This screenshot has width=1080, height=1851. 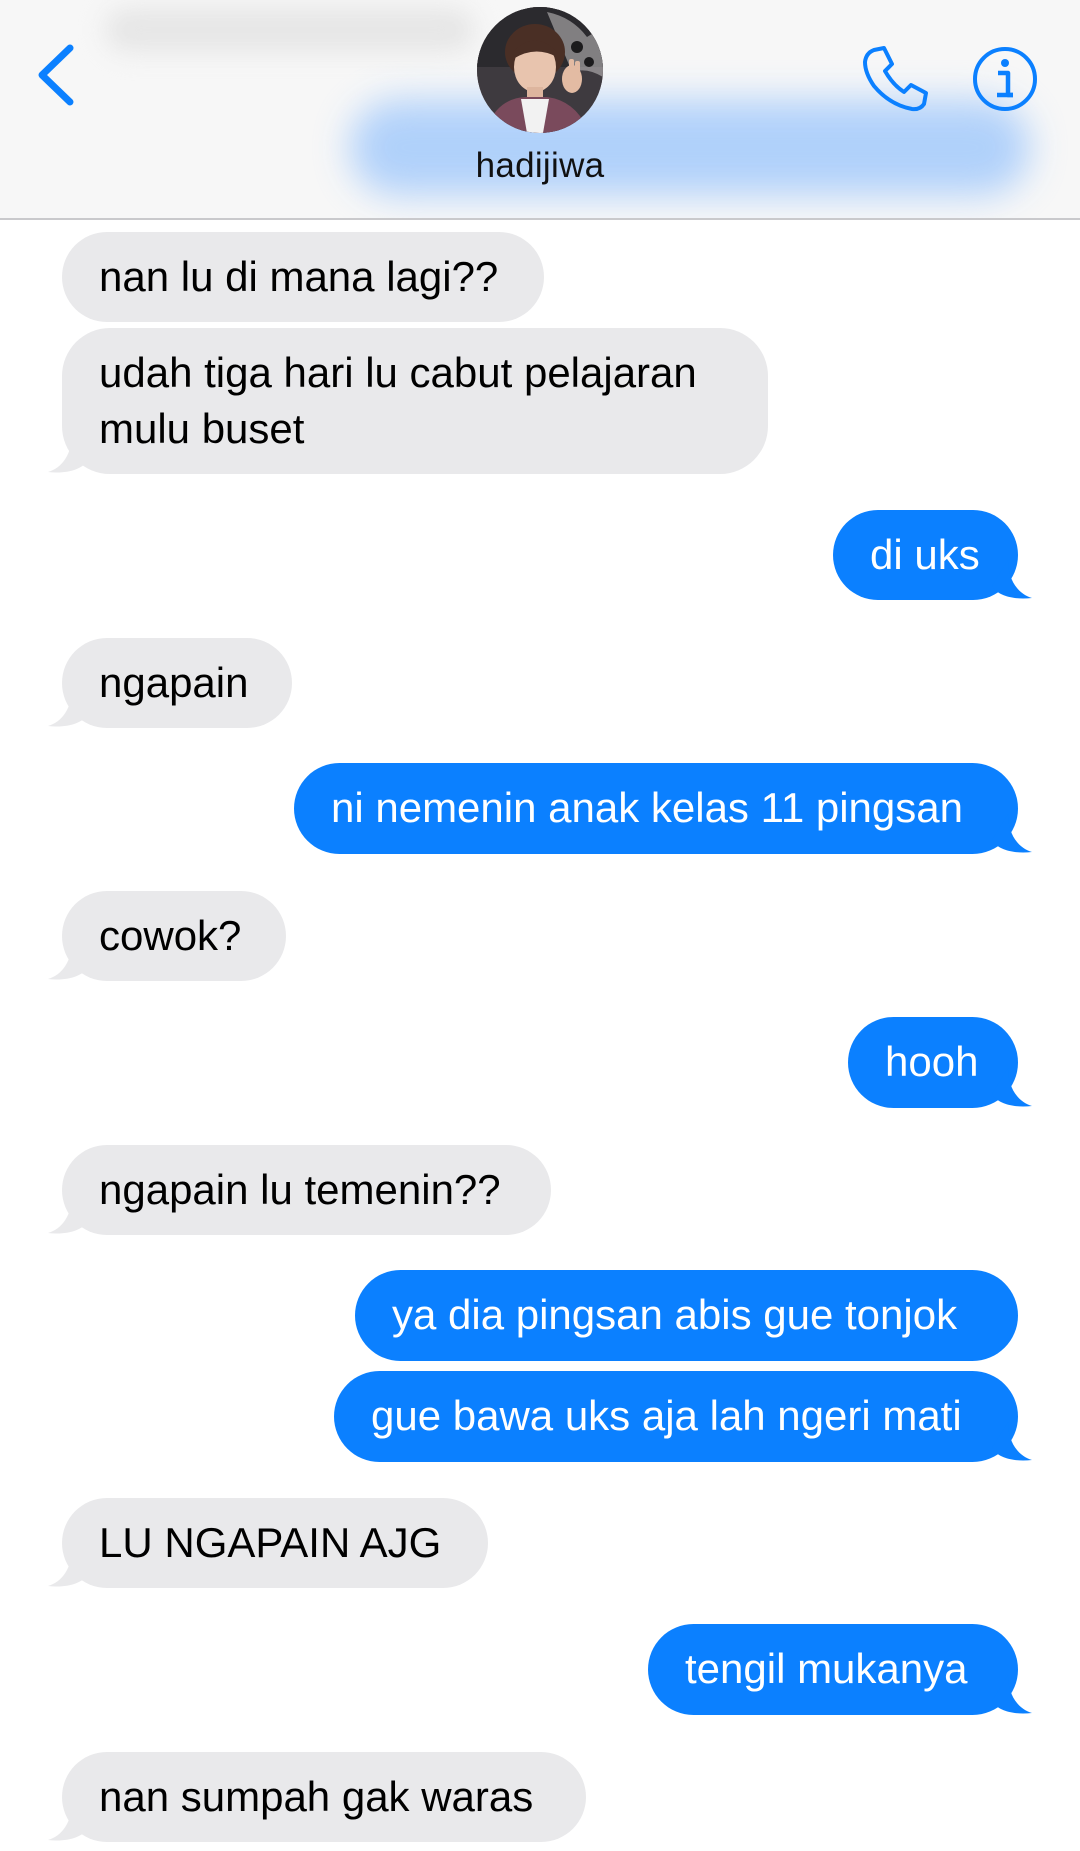 What do you see at coordinates (170, 935) in the screenshot?
I see `message-text: cowok?` at bounding box center [170, 935].